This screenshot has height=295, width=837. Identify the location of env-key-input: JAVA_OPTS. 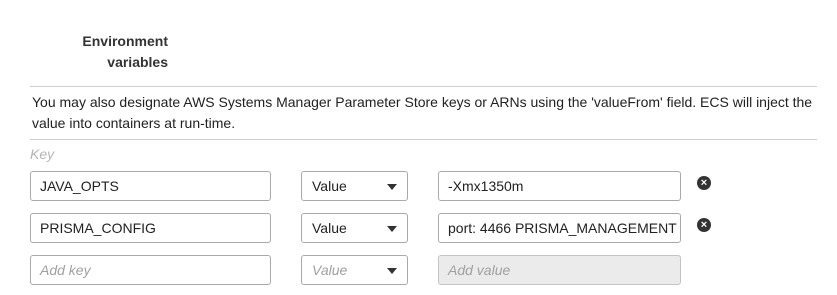
(150, 186).